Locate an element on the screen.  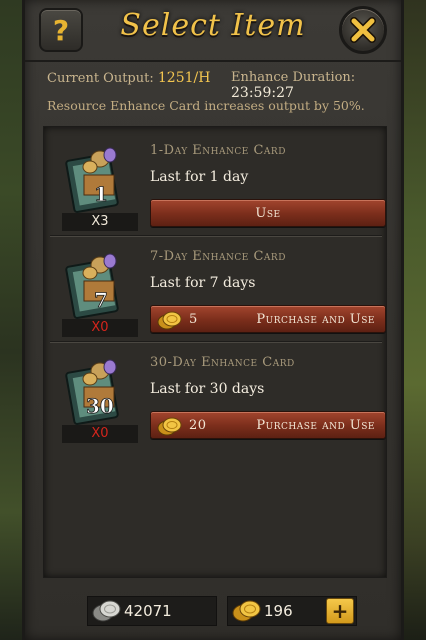
current-output-label: Current Output: is located at coordinates (100, 78).